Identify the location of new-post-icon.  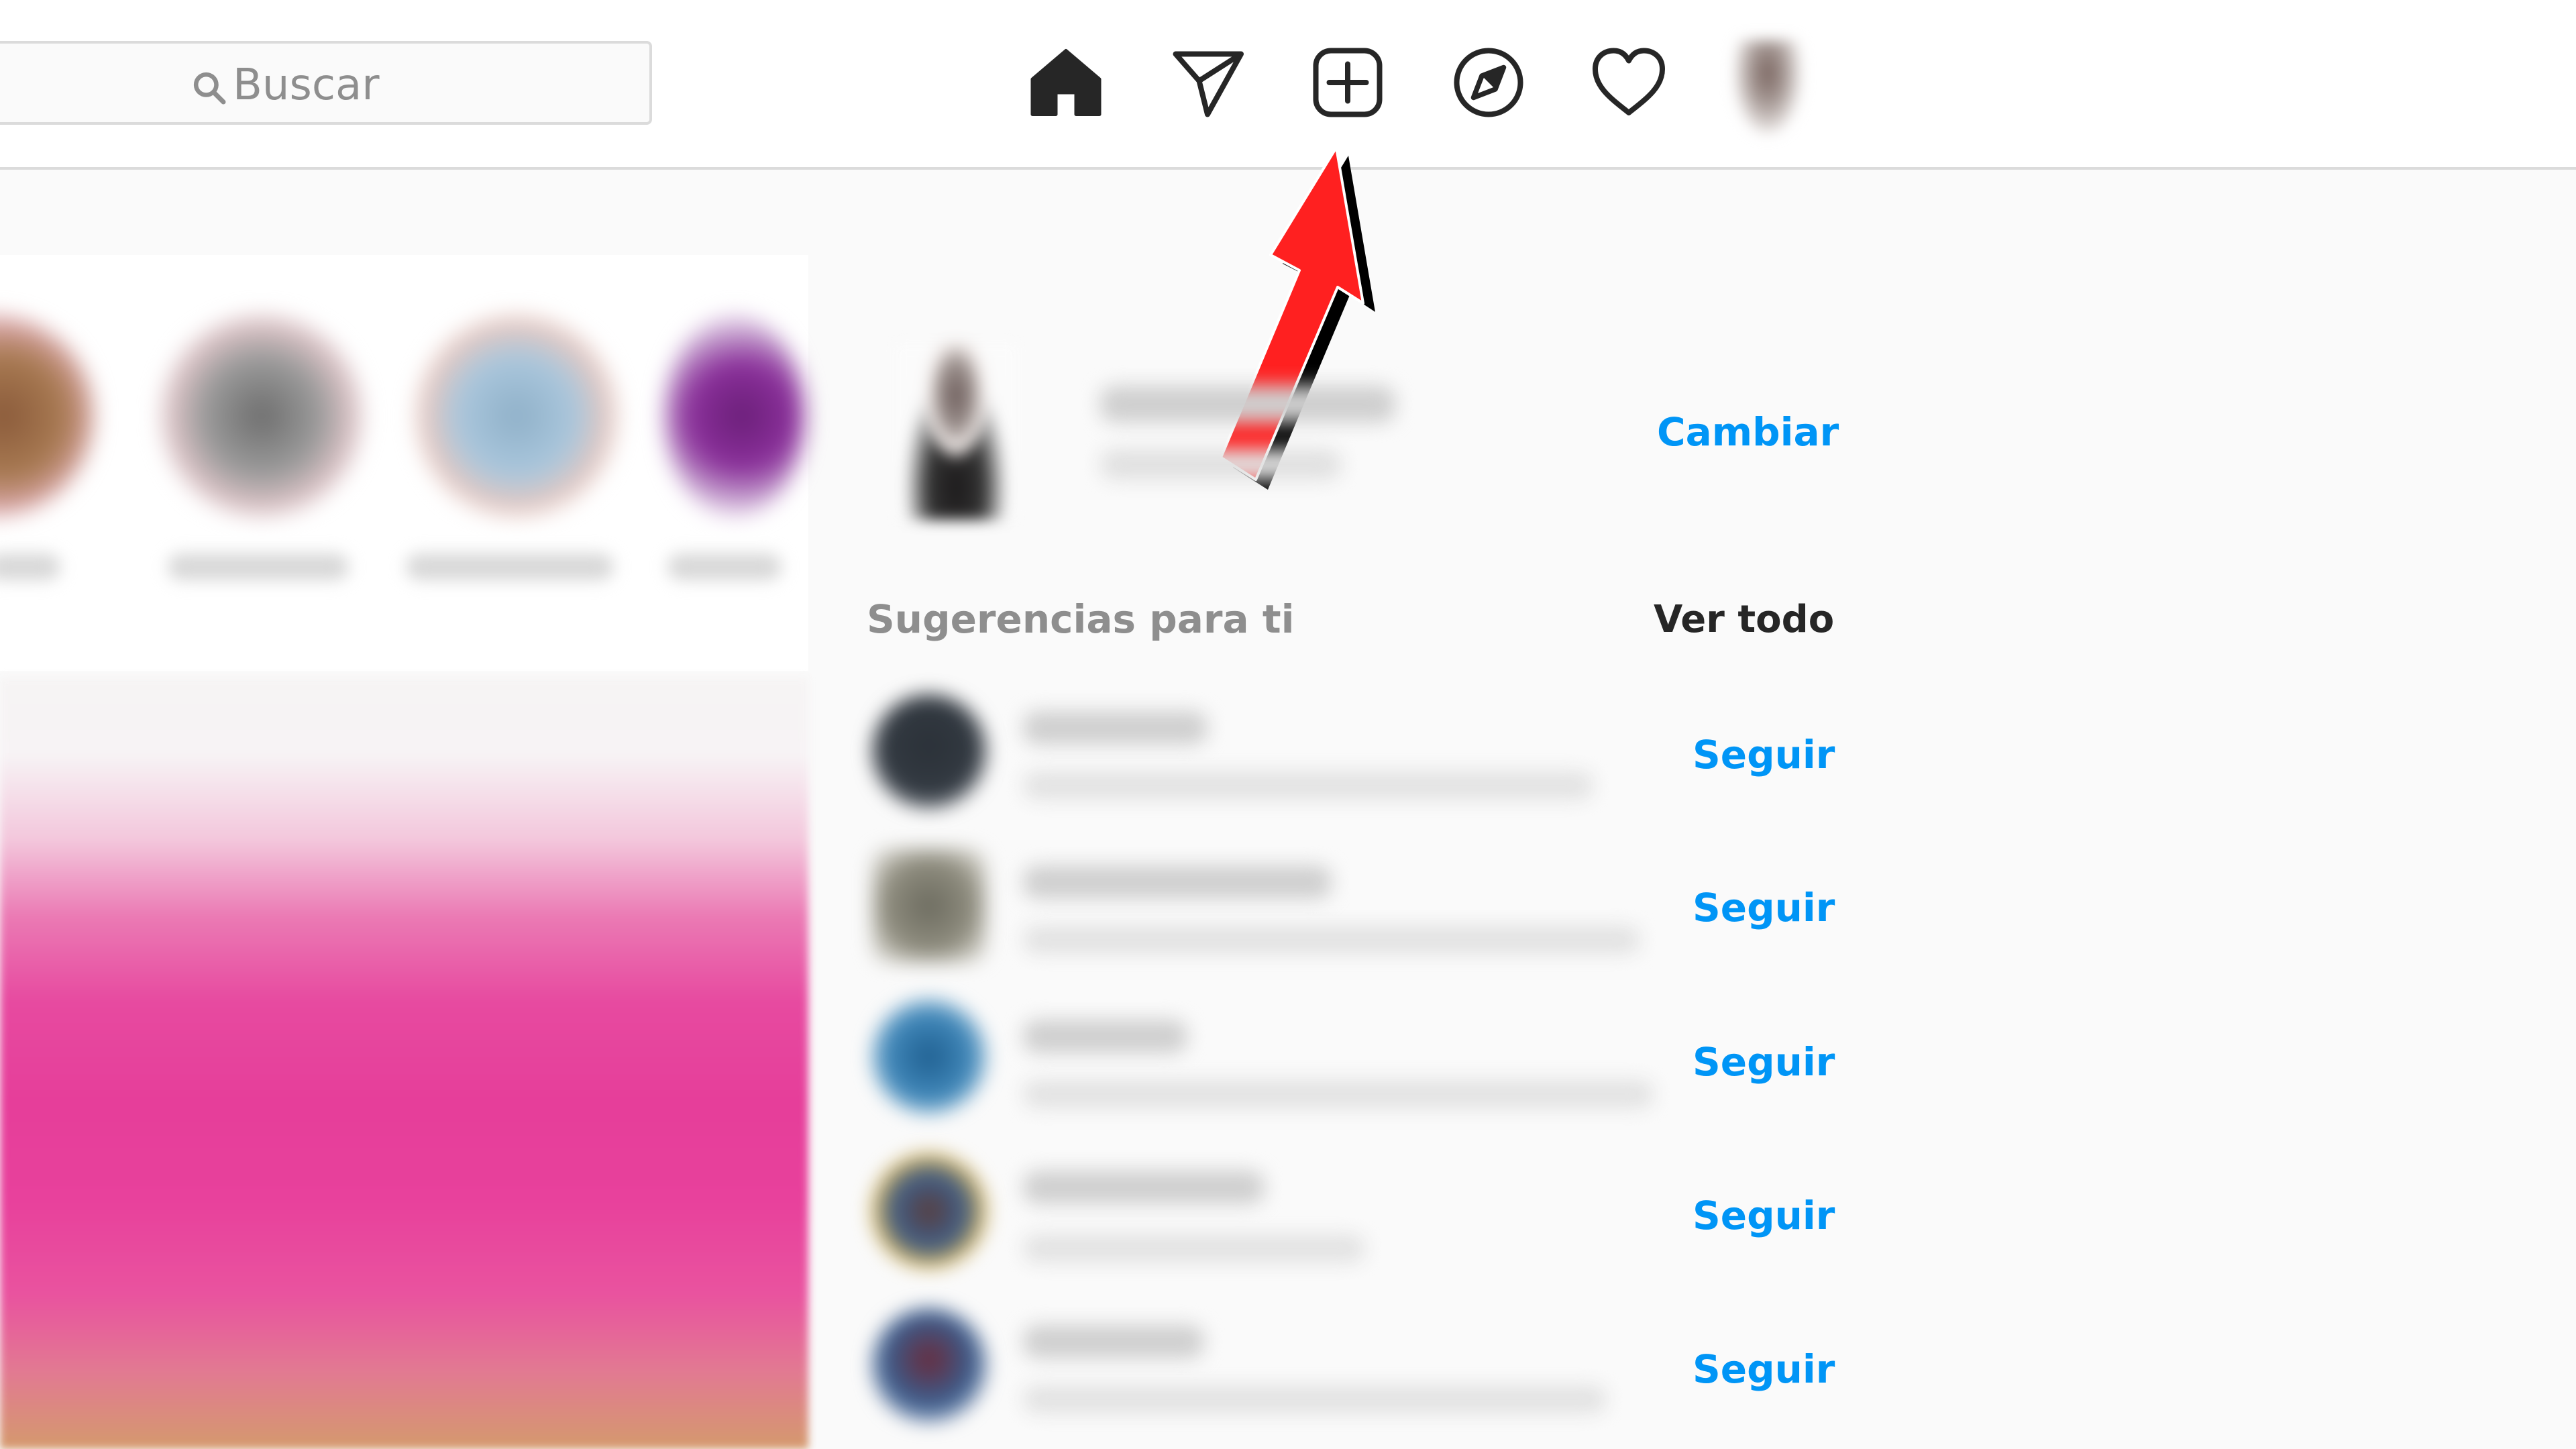
(1348, 82).